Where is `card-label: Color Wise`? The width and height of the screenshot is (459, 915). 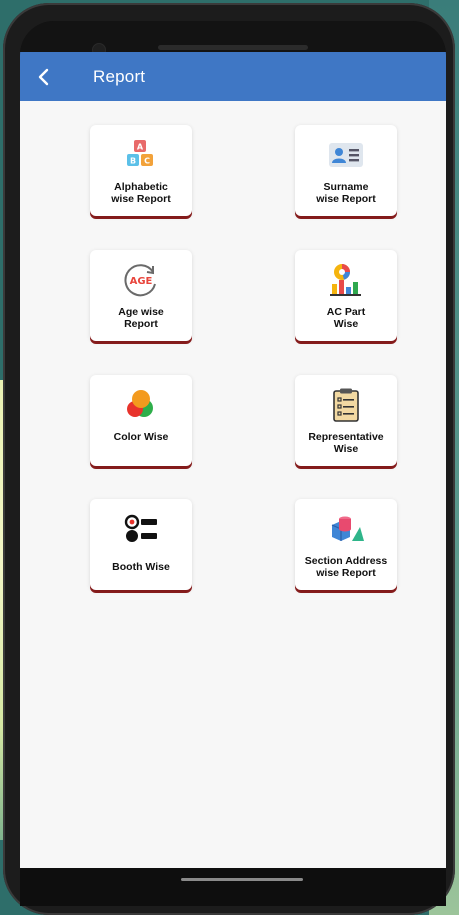 card-label: Color Wise is located at coordinates (141, 437).